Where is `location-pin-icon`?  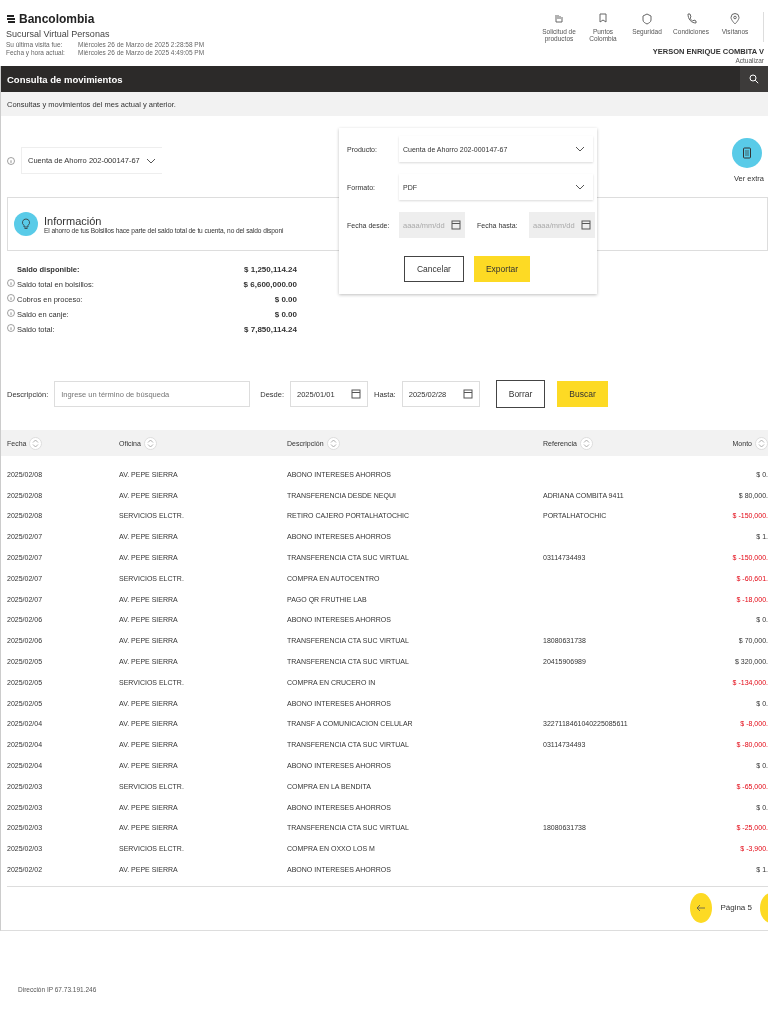 location-pin-icon is located at coordinates (735, 19).